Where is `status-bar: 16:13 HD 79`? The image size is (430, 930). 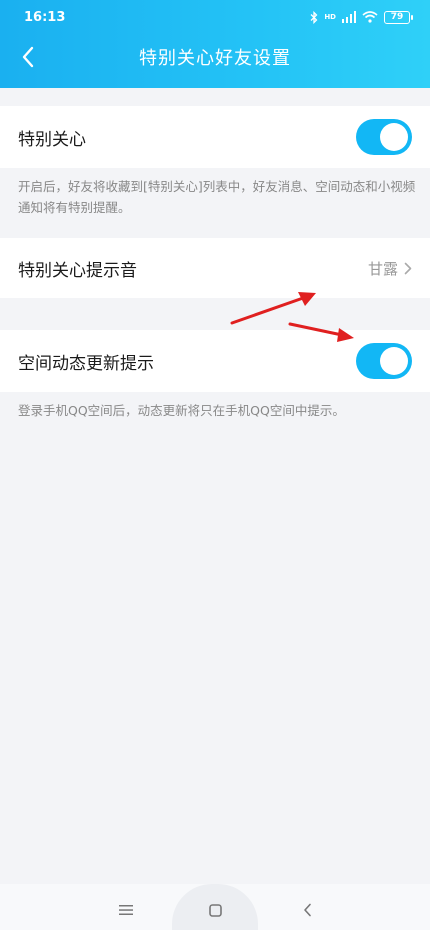
status-bar: 16:13 HD 79 is located at coordinates (215, 17).